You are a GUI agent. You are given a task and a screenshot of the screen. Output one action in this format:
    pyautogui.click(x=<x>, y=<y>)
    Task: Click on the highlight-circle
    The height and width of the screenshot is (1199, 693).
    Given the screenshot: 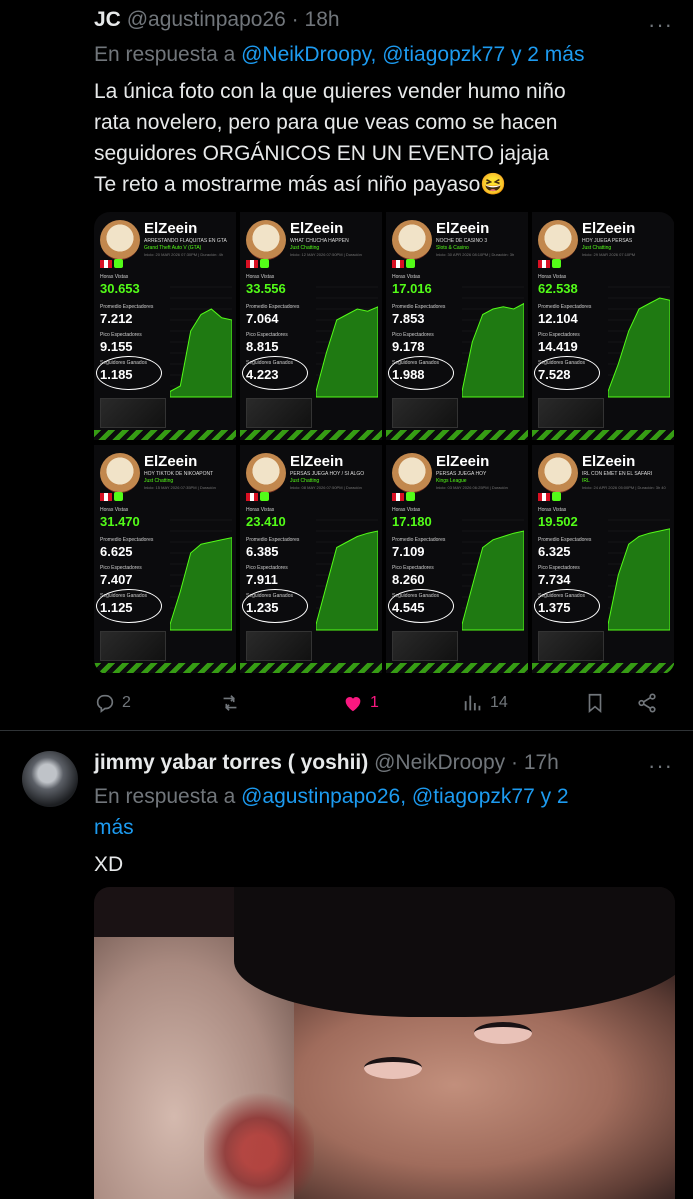 What is the action you would take?
    pyautogui.click(x=567, y=373)
    